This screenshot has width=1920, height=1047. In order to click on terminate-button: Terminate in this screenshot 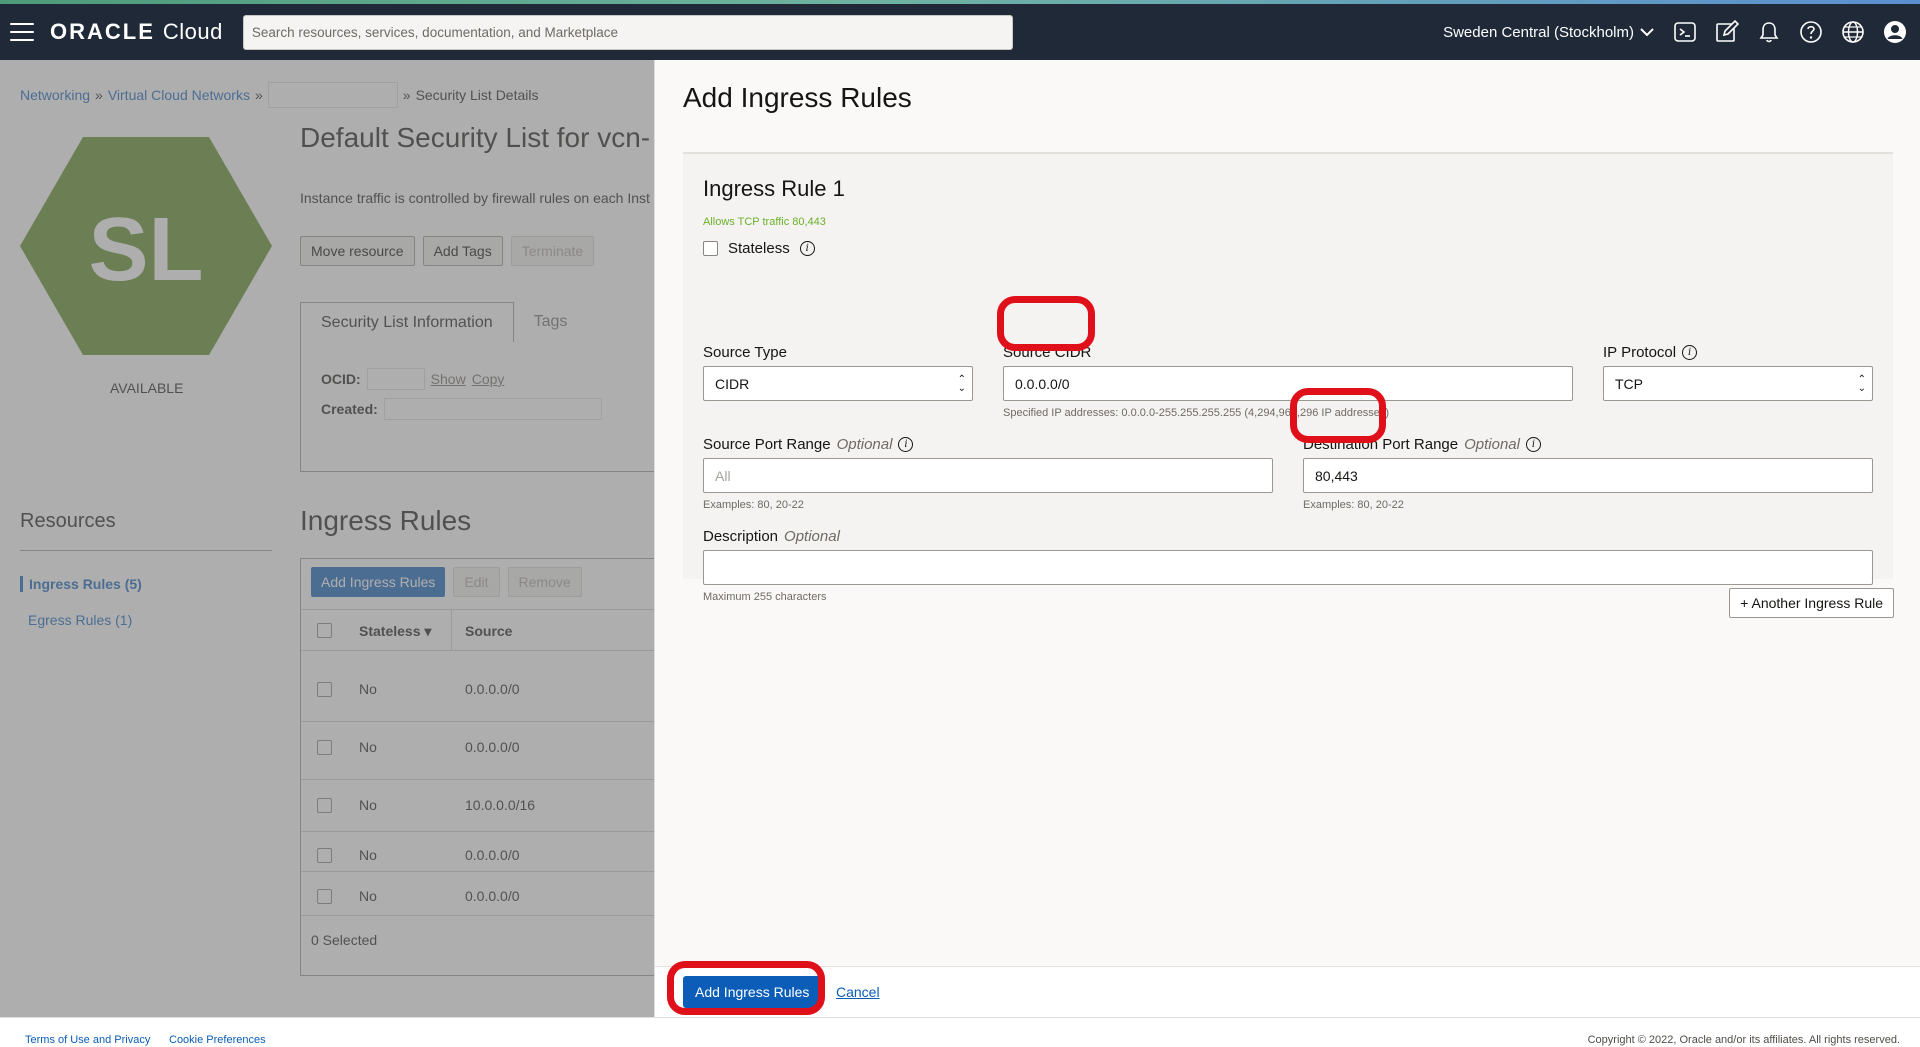, I will do `click(552, 251)`.